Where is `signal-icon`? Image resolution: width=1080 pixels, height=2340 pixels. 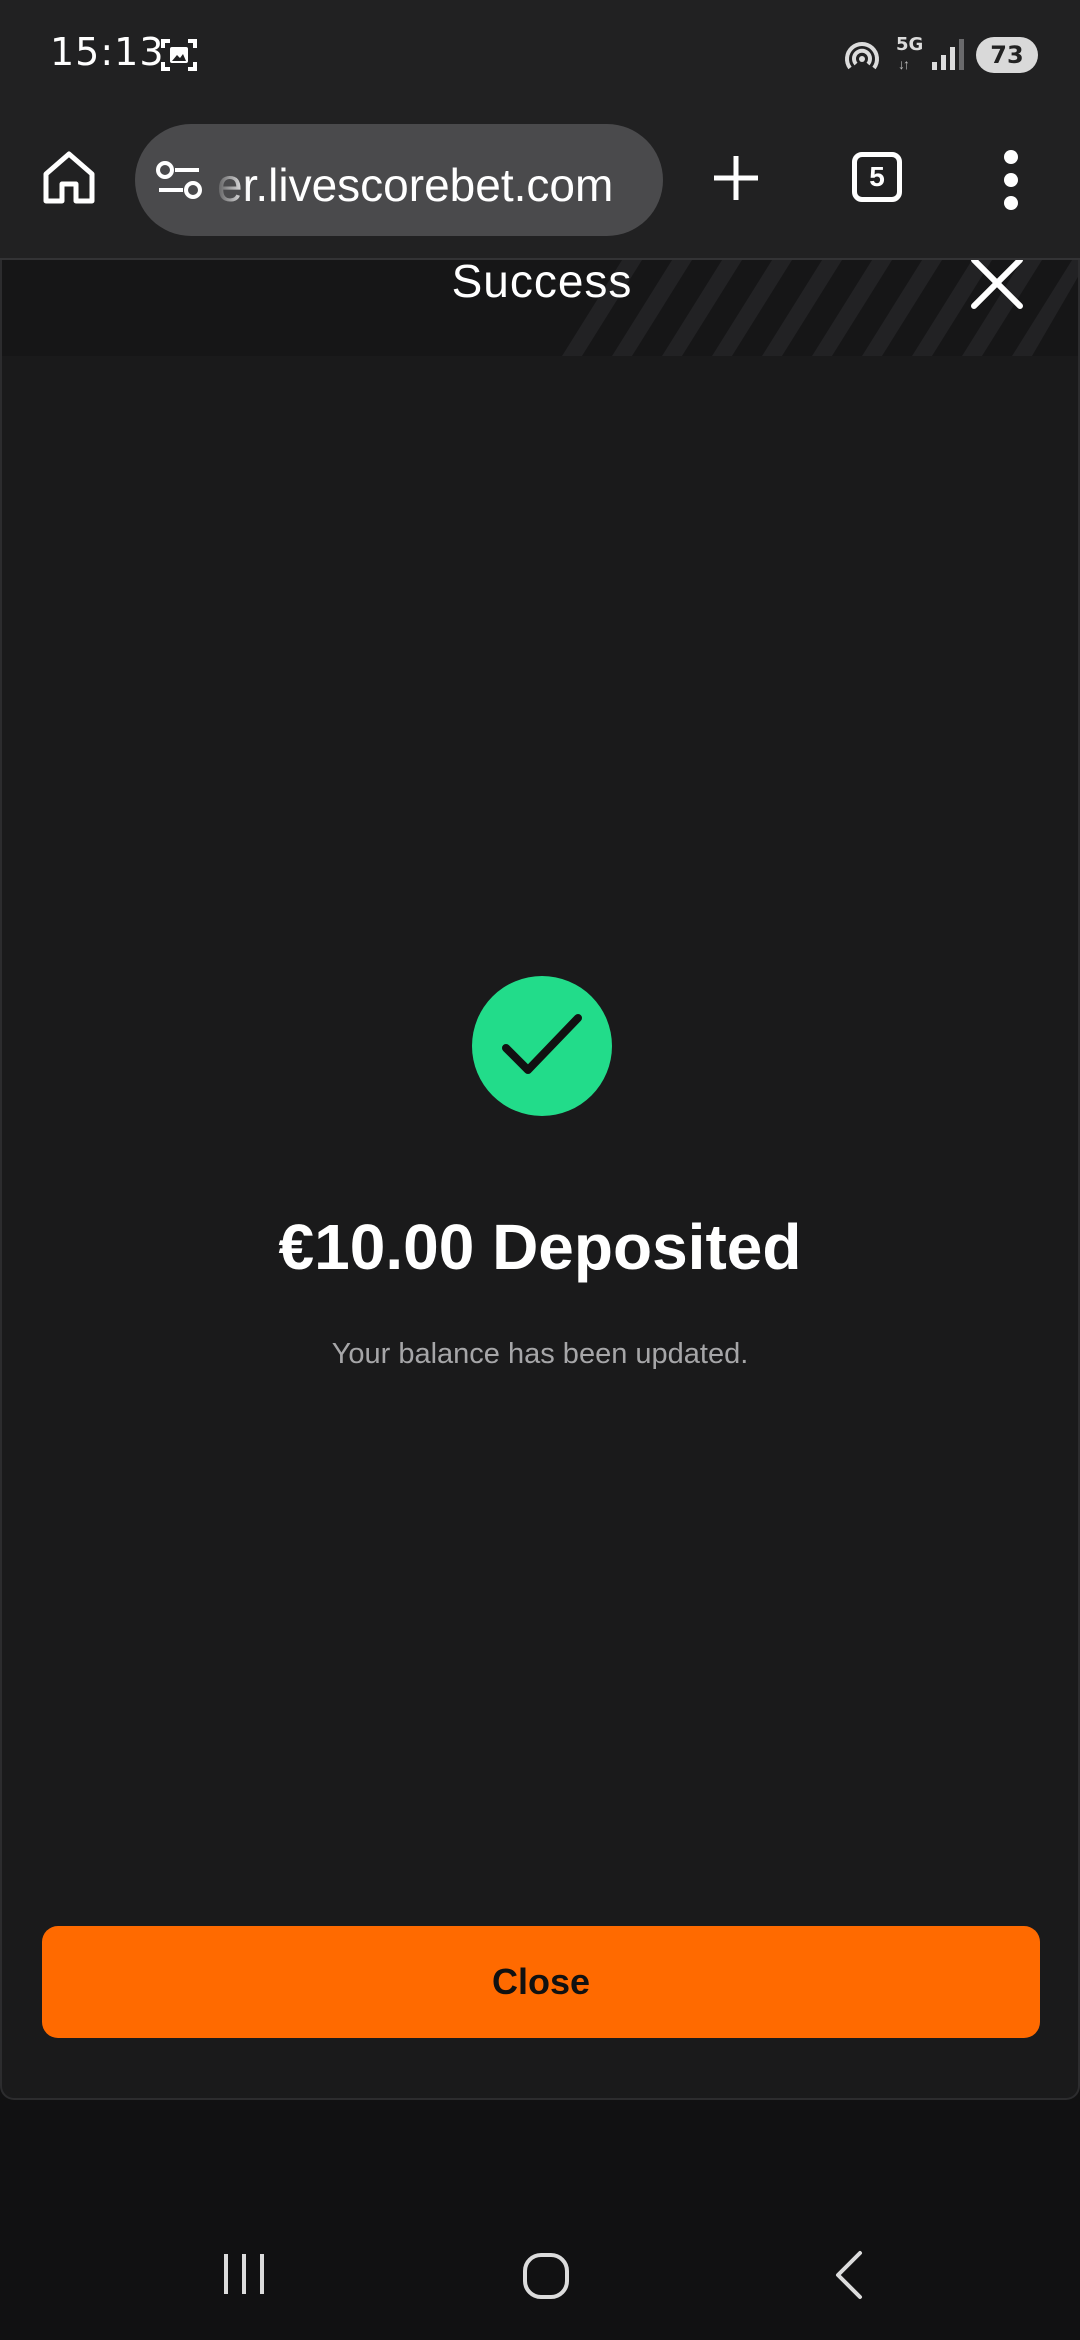 signal-icon is located at coordinates (948, 54).